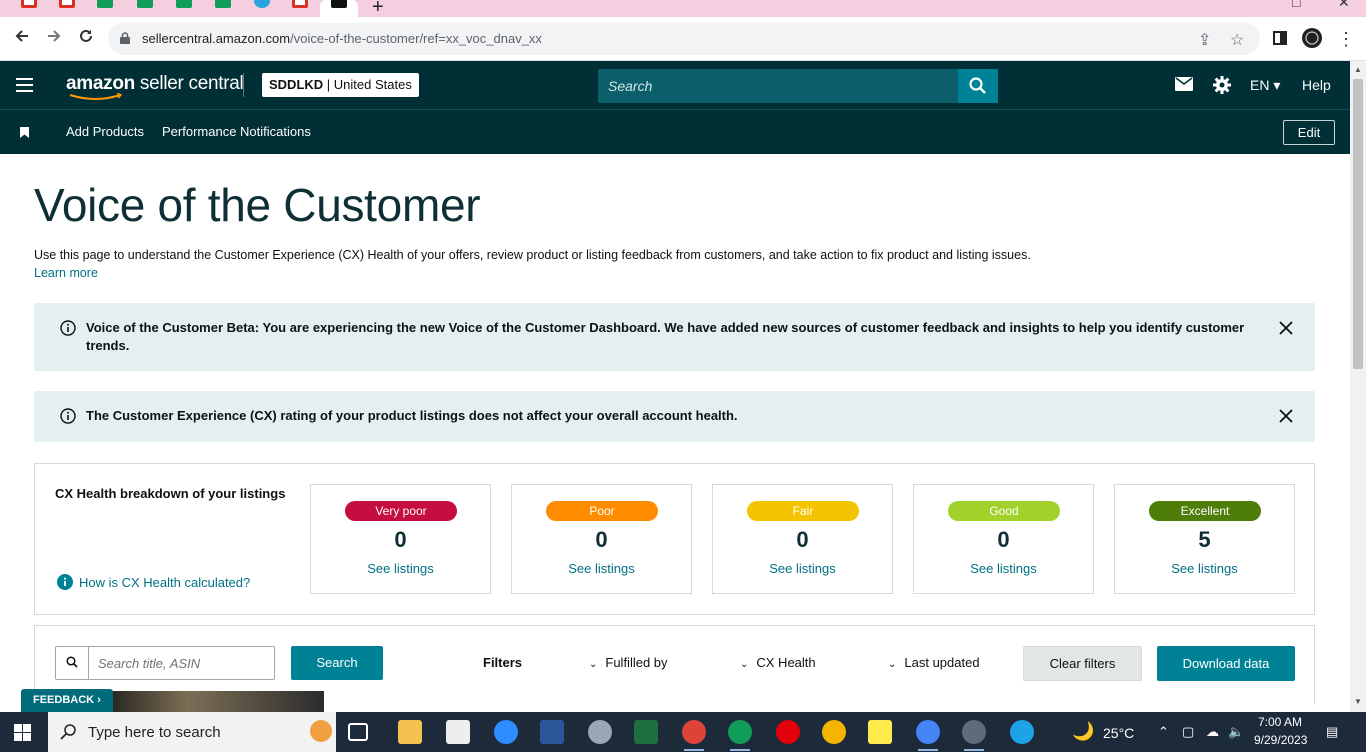 The image size is (1366, 752). I want to click on scrollbar-thumb, so click(1358, 224).